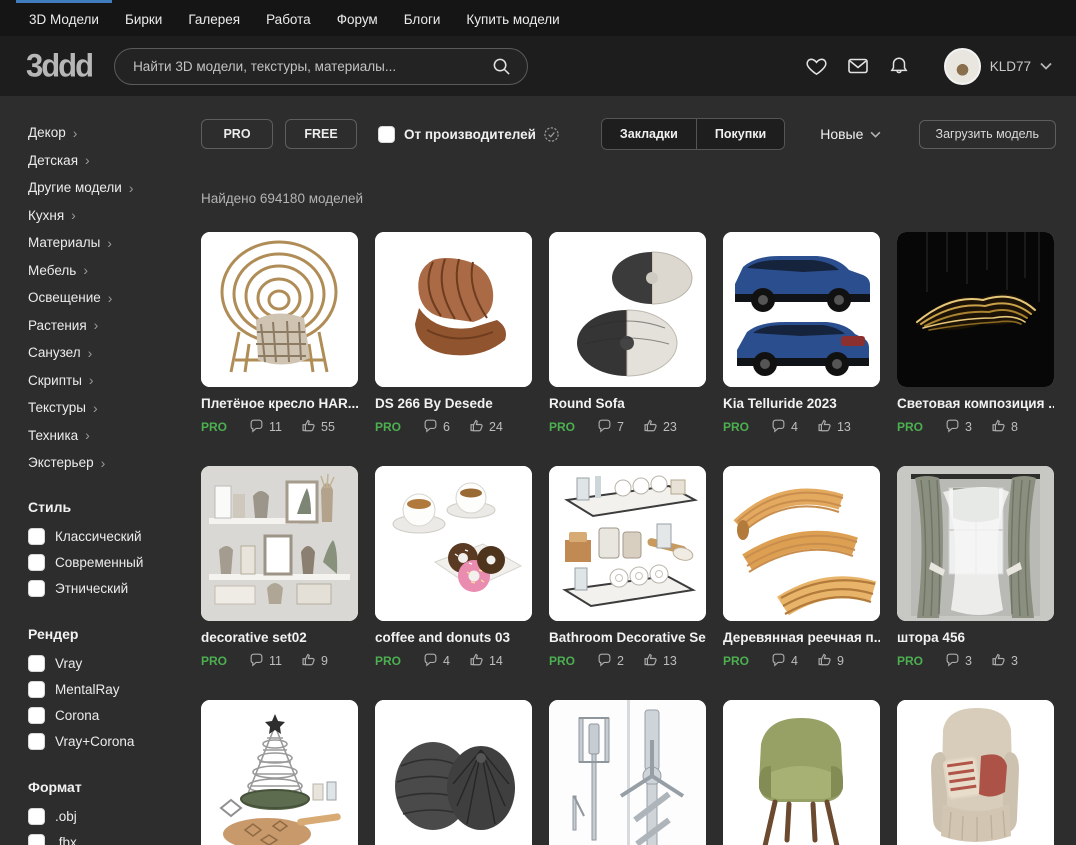 This screenshot has height=845, width=1076. I want to click on sidebar-category-2: Другие модели ›, so click(111, 187).